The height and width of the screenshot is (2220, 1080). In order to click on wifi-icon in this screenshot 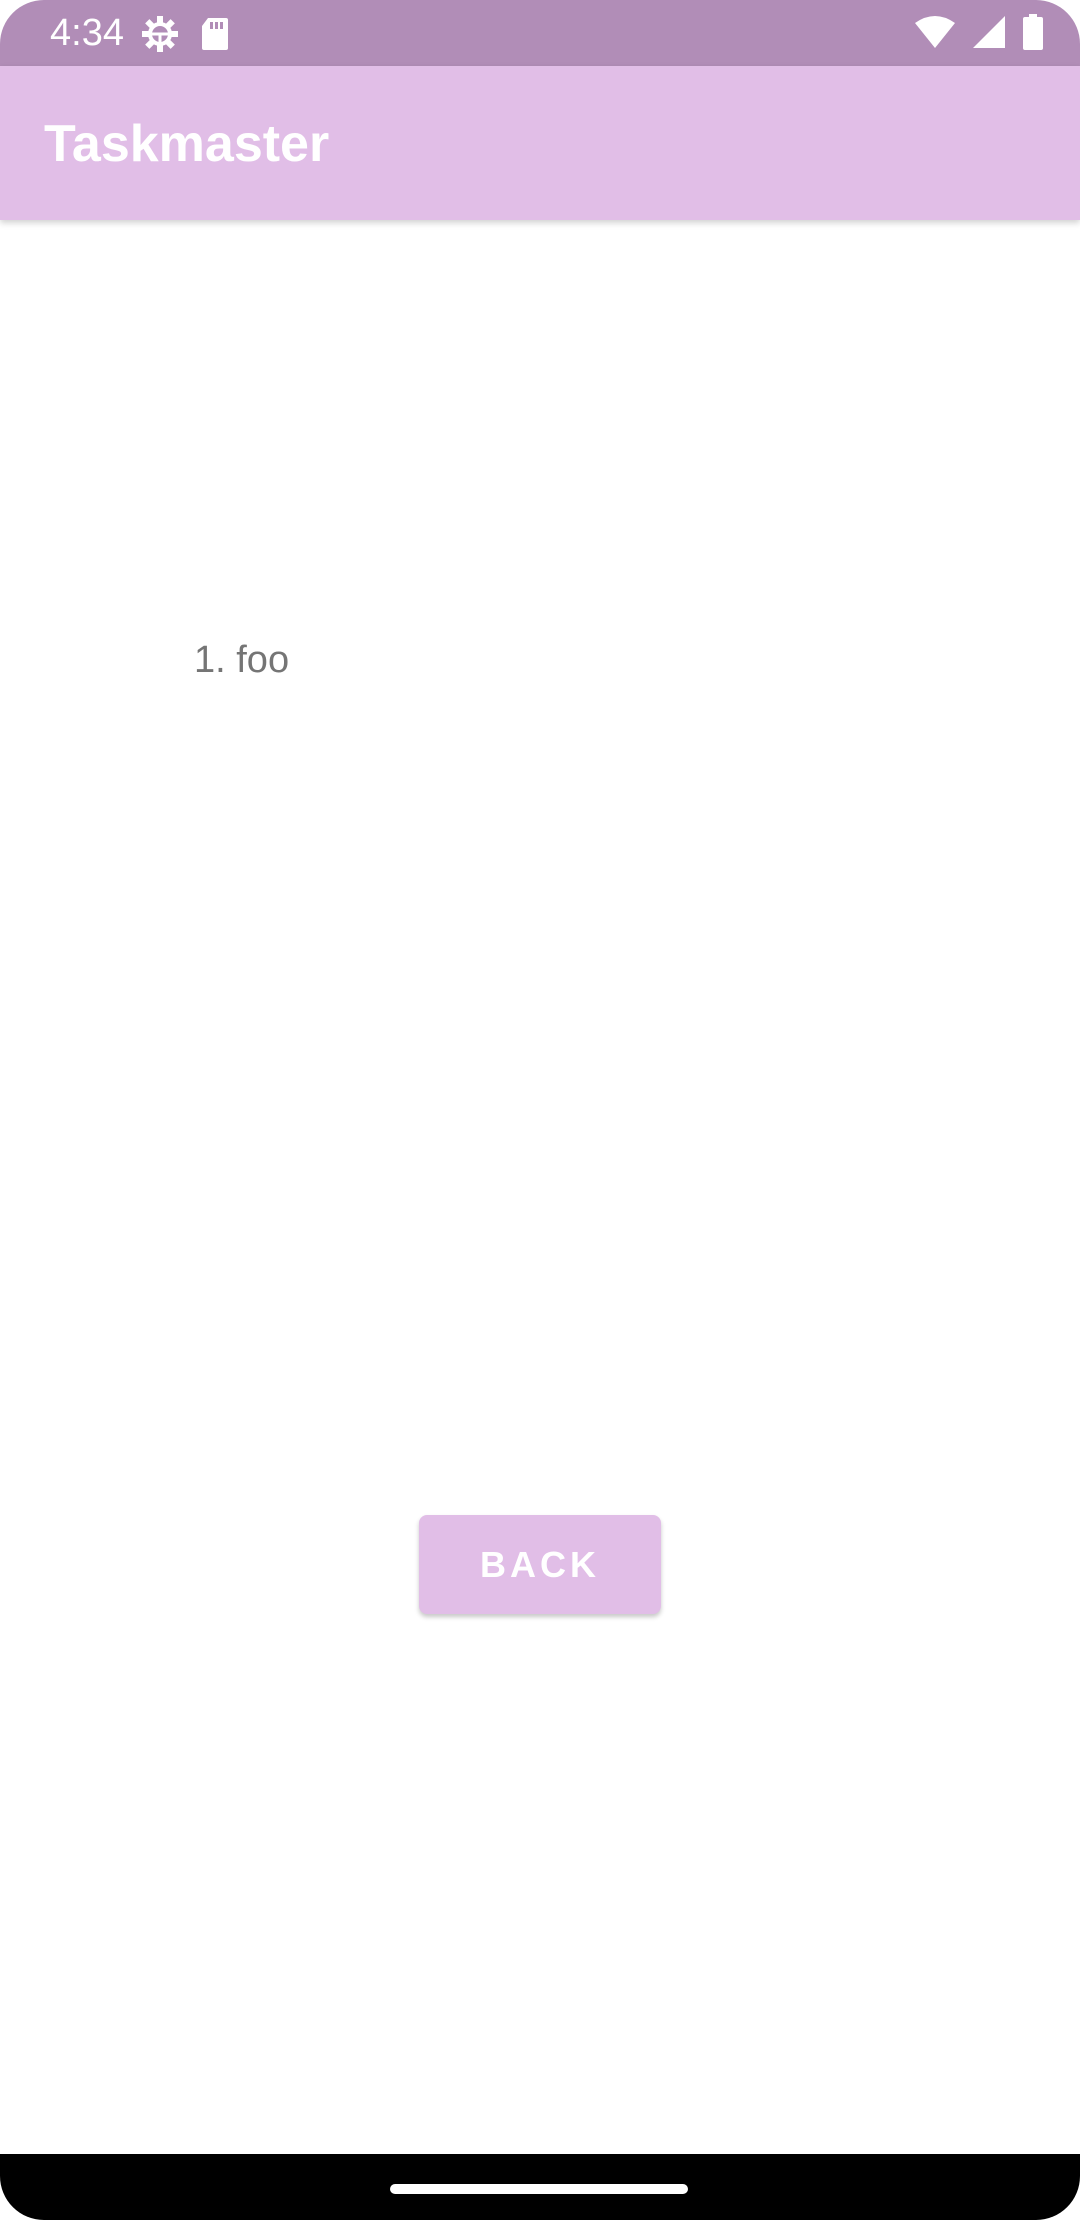, I will do `click(935, 32)`.